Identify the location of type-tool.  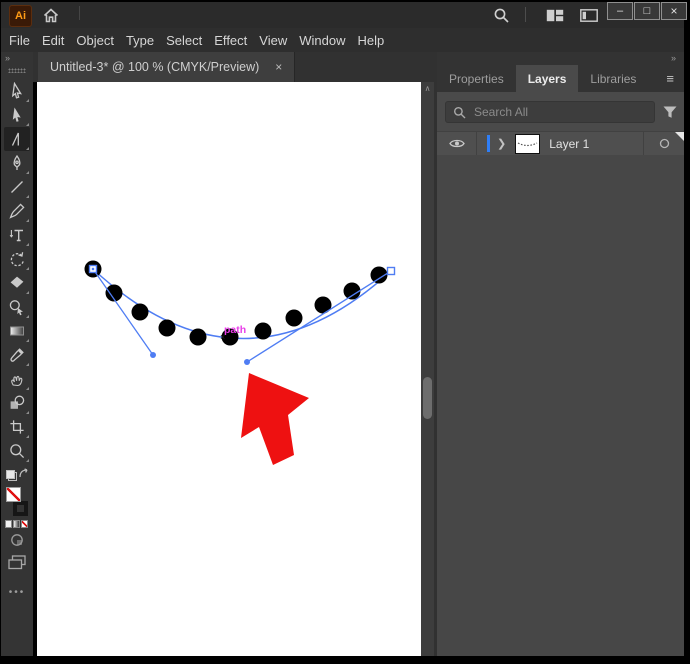
(17, 235).